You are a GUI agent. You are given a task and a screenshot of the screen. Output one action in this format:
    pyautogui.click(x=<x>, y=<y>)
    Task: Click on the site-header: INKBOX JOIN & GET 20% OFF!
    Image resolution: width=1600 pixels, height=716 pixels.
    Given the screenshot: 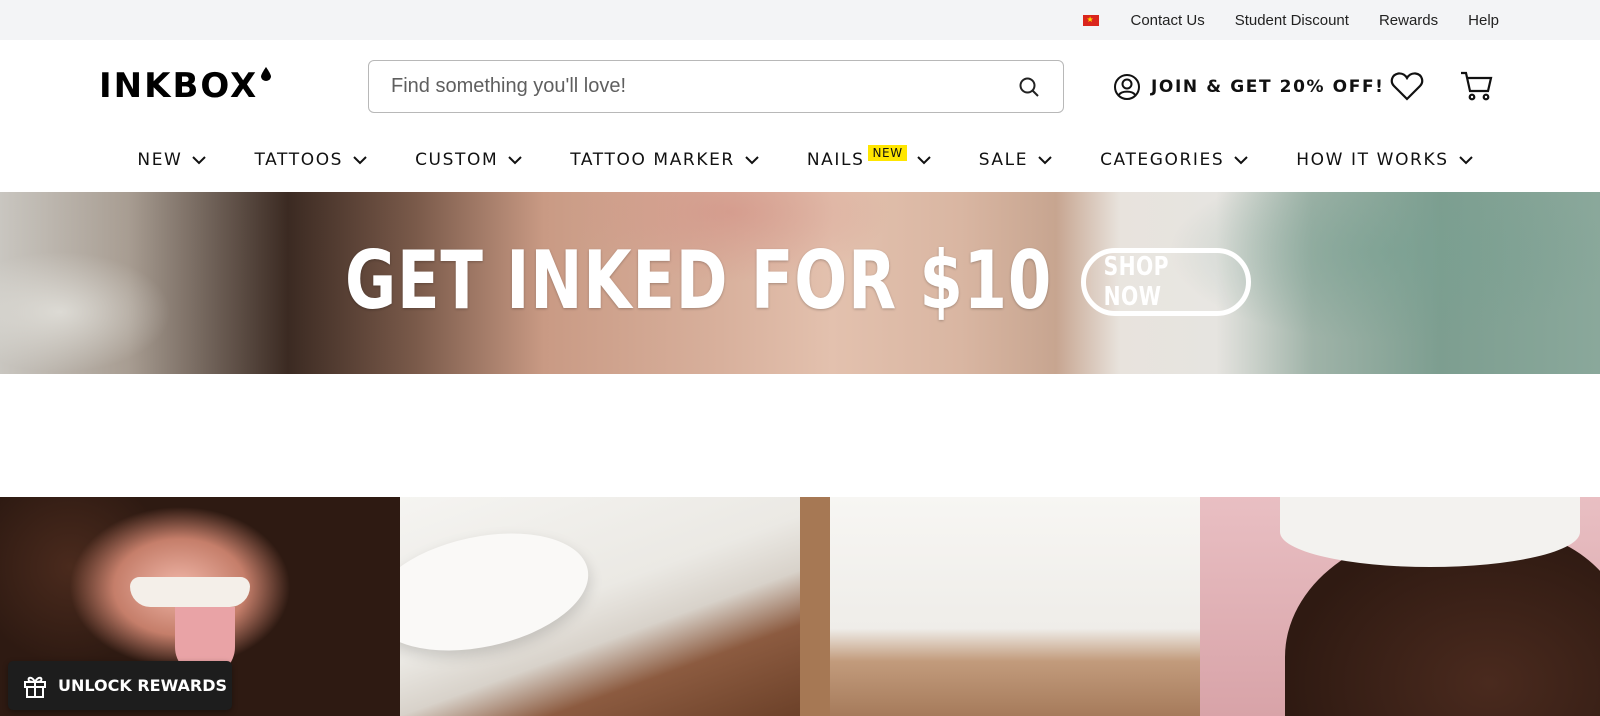 What is the action you would take?
    pyautogui.click(x=800, y=86)
    